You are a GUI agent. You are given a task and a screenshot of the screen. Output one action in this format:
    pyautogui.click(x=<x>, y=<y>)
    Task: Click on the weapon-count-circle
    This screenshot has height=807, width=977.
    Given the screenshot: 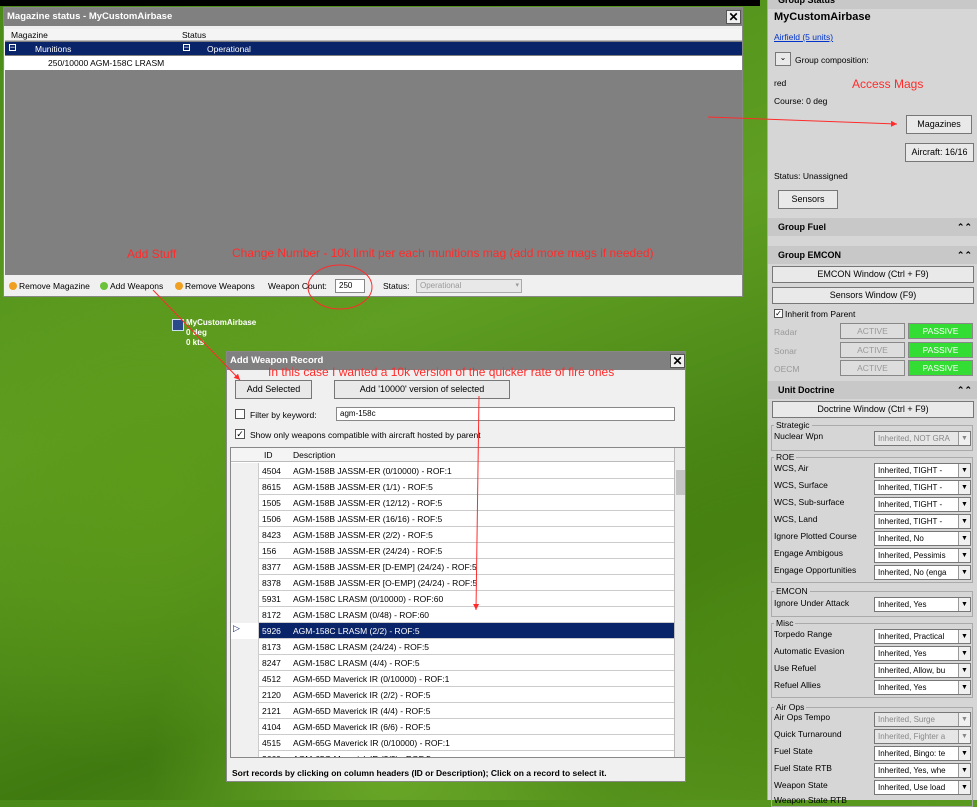 What is the action you would take?
    pyautogui.click(x=340, y=287)
    